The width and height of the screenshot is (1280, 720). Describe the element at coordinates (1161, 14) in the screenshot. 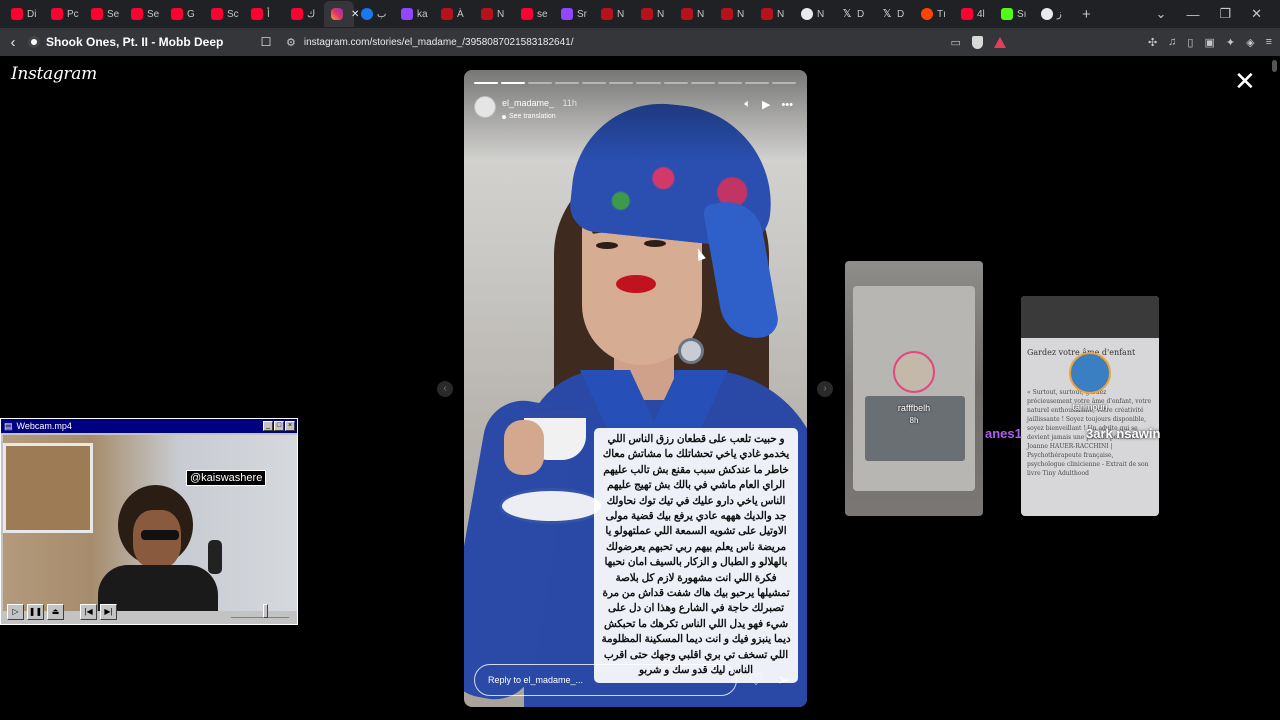

I see `tab-search-icon: ⌄` at that location.